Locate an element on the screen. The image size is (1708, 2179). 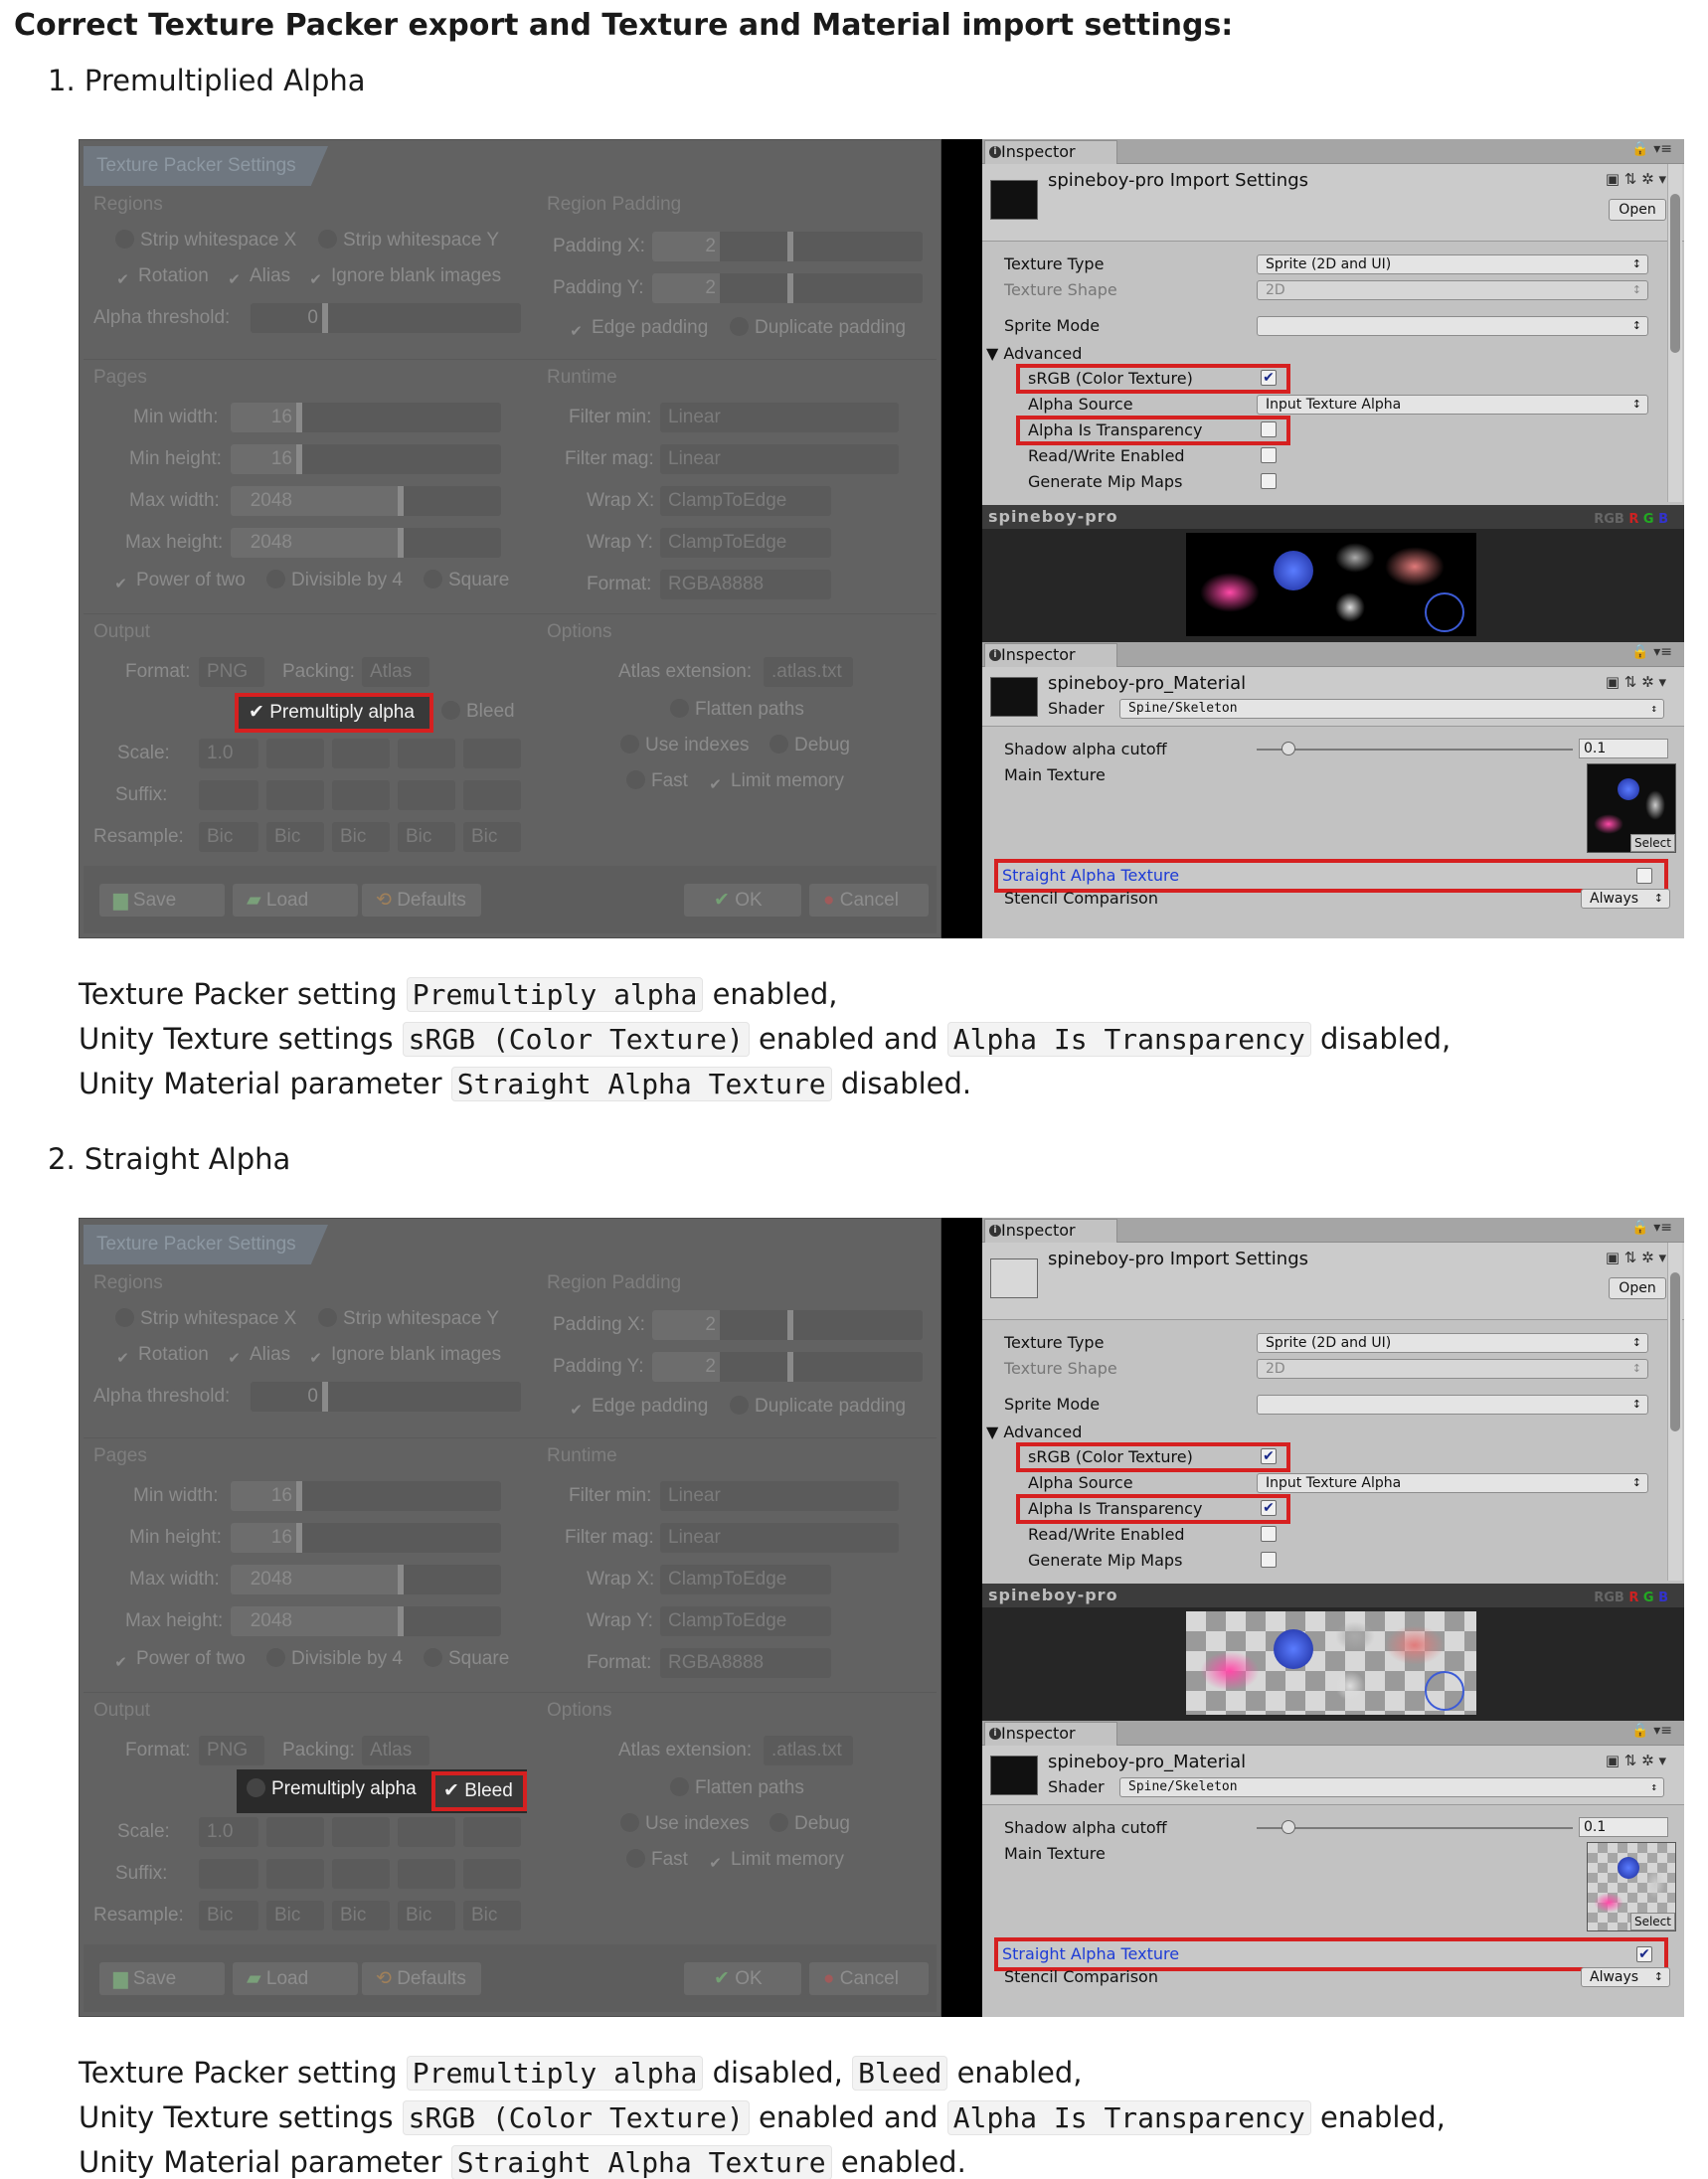
filter-mag-select: Linear is located at coordinates (779, 459).